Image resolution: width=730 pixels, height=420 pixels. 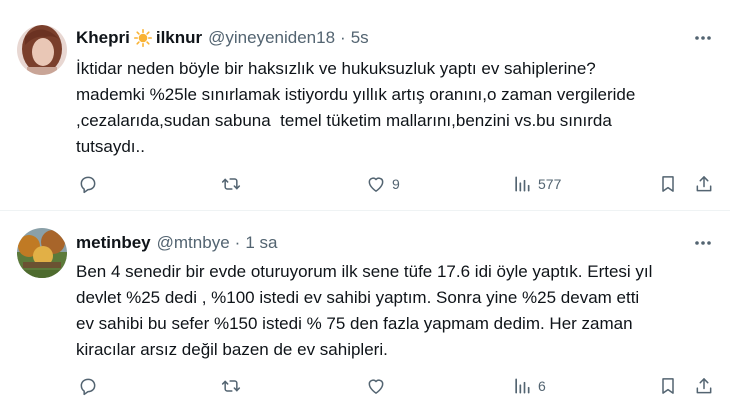 What do you see at coordinates (271, 38) in the screenshot?
I see `user-handle: @yineyeniden18` at bounding box center [271, 38].